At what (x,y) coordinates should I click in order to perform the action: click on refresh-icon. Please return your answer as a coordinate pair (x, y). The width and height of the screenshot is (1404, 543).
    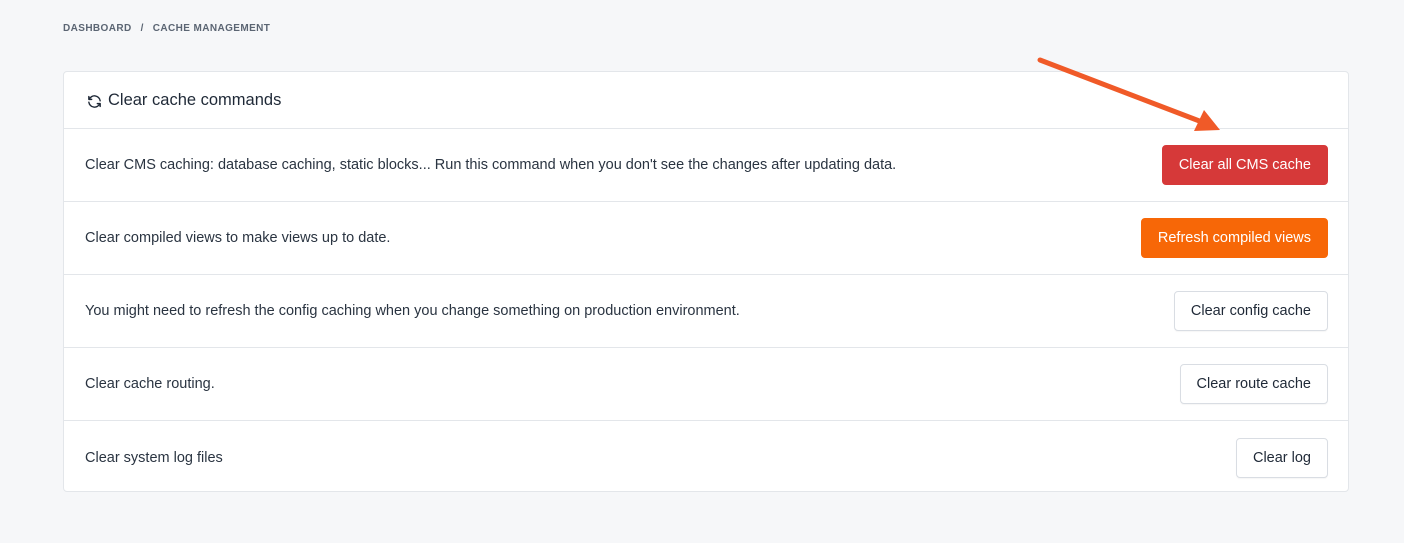
    Looking at the image, I should click on (94, 102).